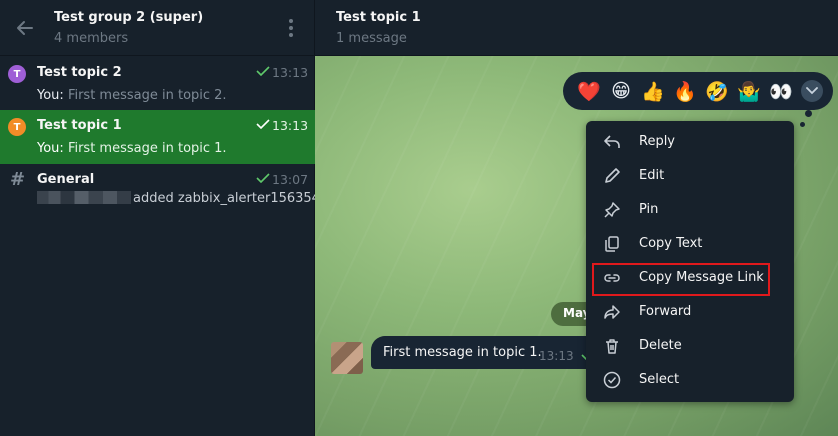 Image resolution: width=838 pixels, height=436 pixels. Describe the element at coordinates (657, 141) in the screenshot. I see `menu-label: Reply` at that location.